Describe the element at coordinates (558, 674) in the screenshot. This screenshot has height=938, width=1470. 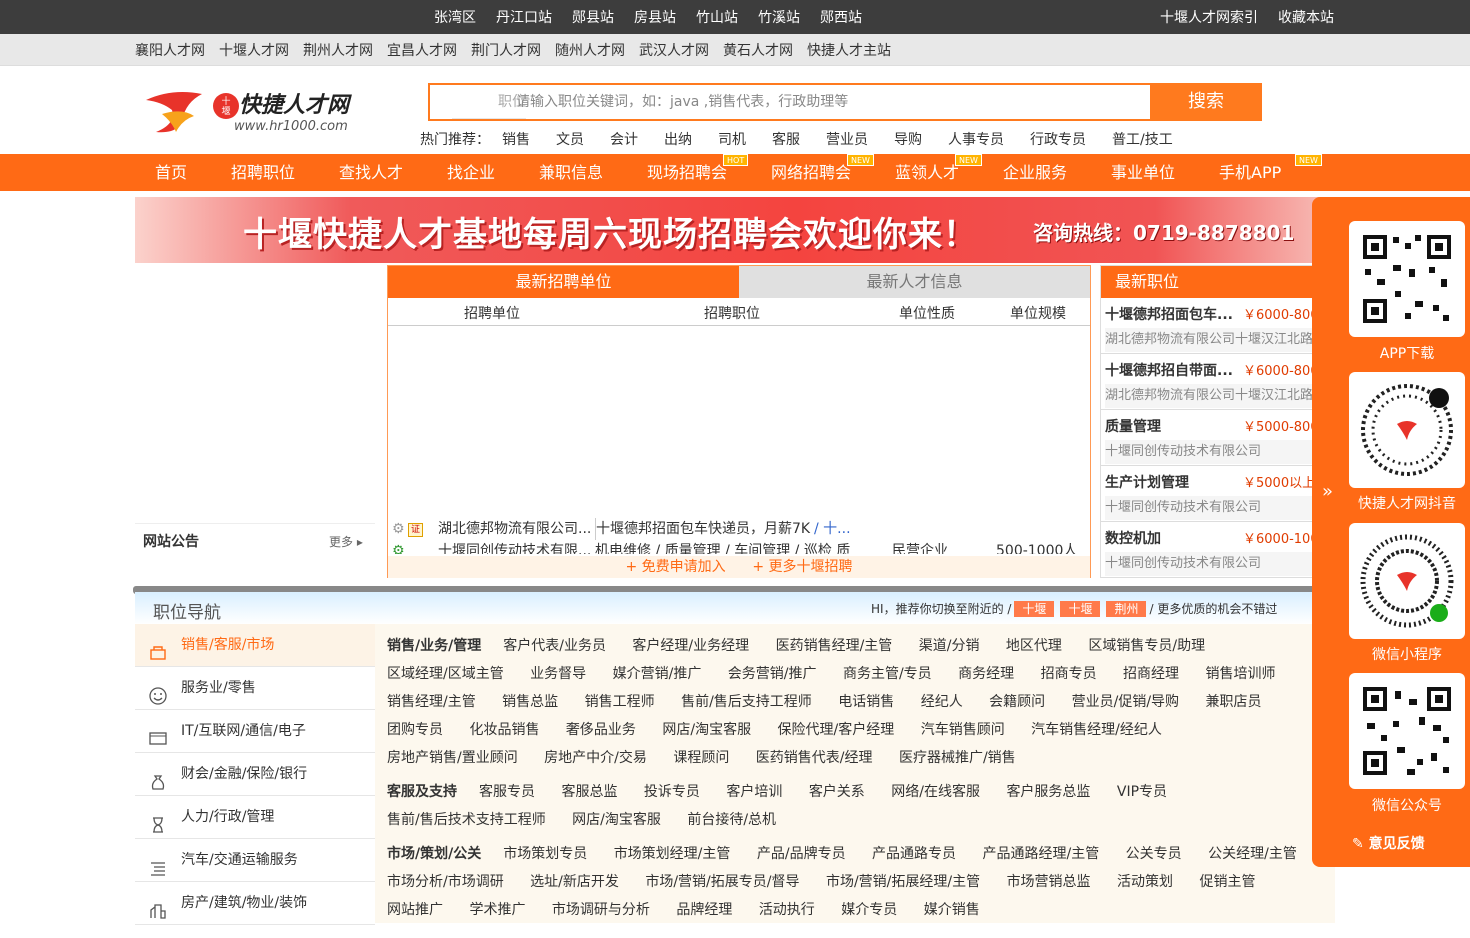
I see `job-link: 业务督导` at that location.